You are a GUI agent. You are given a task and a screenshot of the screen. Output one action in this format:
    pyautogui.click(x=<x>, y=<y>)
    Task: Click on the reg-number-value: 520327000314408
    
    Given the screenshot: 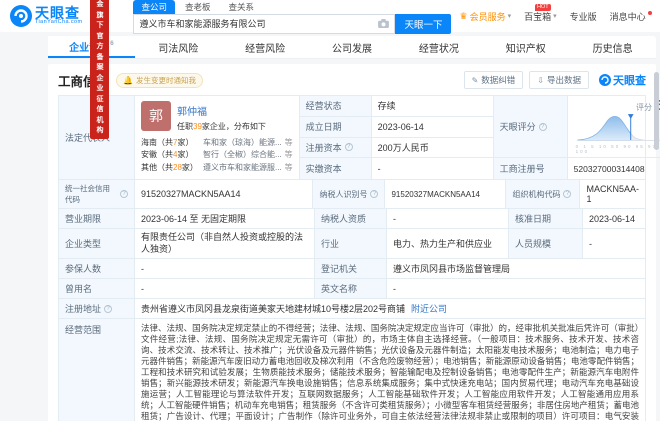 What is the action you would take?
    pyautogui.click(x=609, y=168)
    